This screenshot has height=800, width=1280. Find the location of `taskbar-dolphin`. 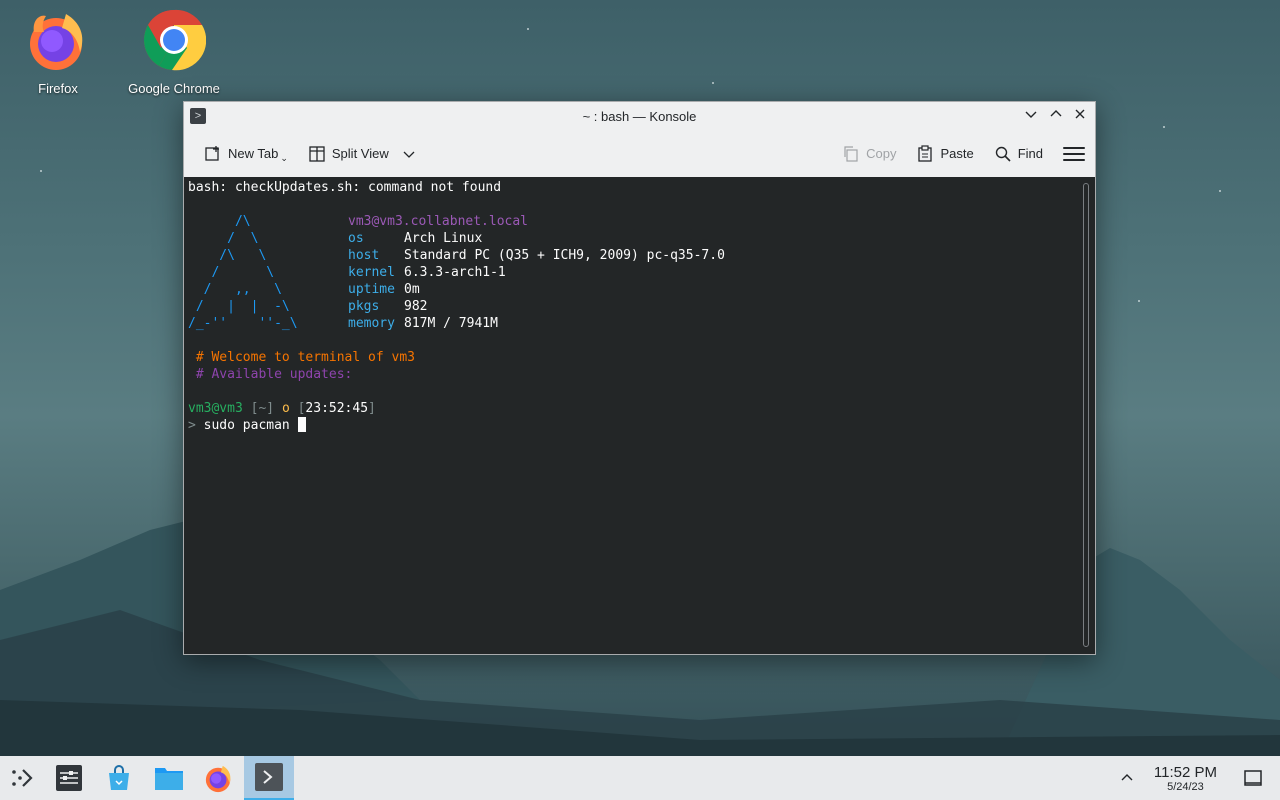

taskbar-dolphin is located at coordinates (169, 778).